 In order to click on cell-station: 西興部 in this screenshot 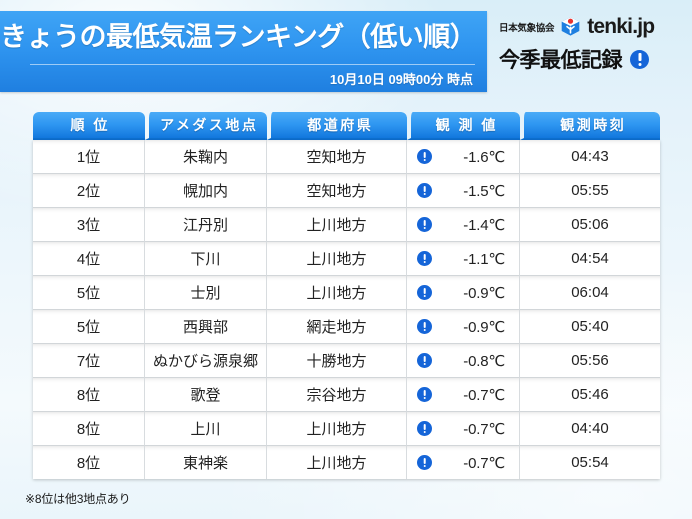, I will do `click(206, 327)`.